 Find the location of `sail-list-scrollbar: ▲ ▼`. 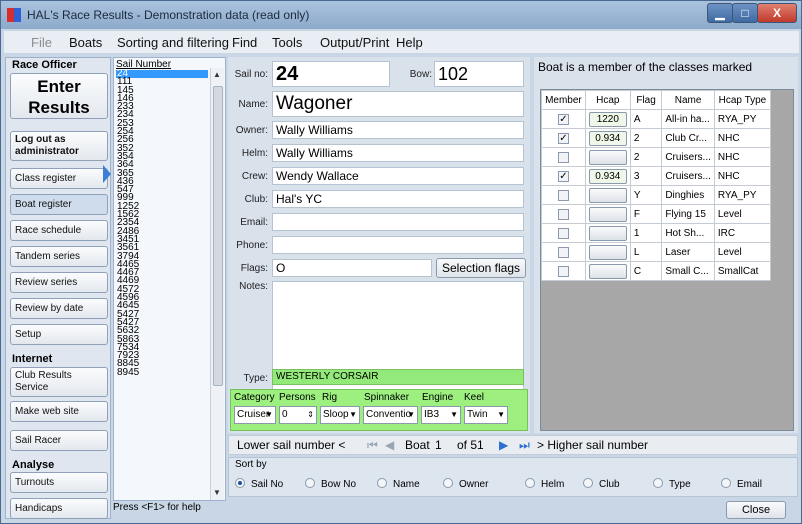

sail-list-scrollbar: ▲ ▼ is located at coordinates (217, 284).